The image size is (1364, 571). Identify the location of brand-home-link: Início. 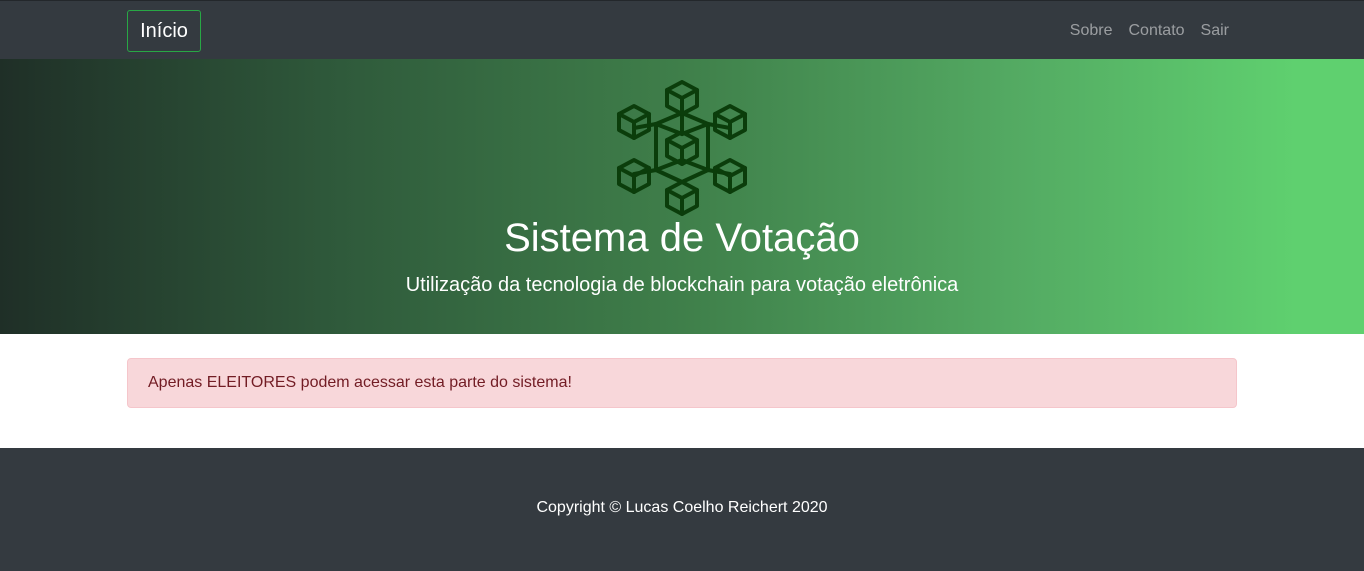
(164, 31).